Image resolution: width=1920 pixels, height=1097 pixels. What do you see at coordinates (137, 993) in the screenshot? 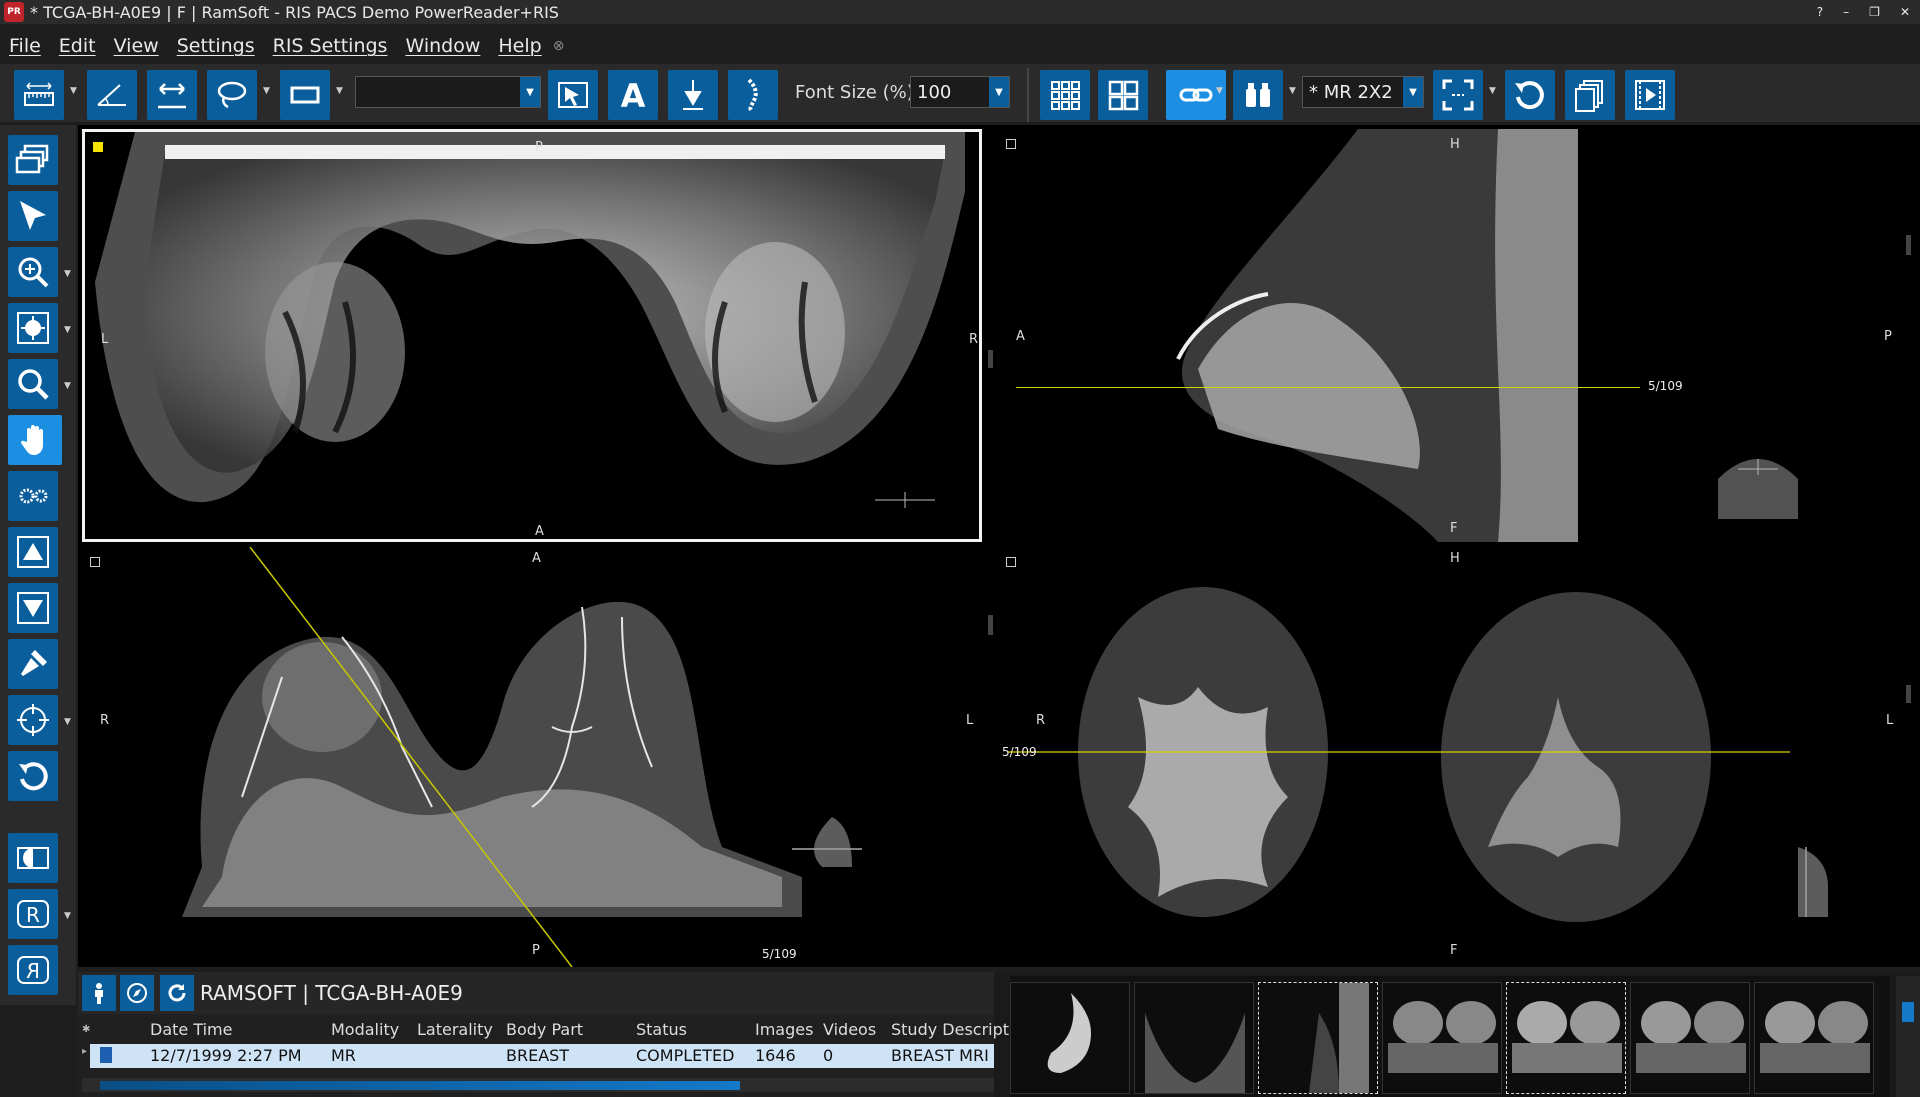
I see `navigator-button` at bounding box center [137, 993].